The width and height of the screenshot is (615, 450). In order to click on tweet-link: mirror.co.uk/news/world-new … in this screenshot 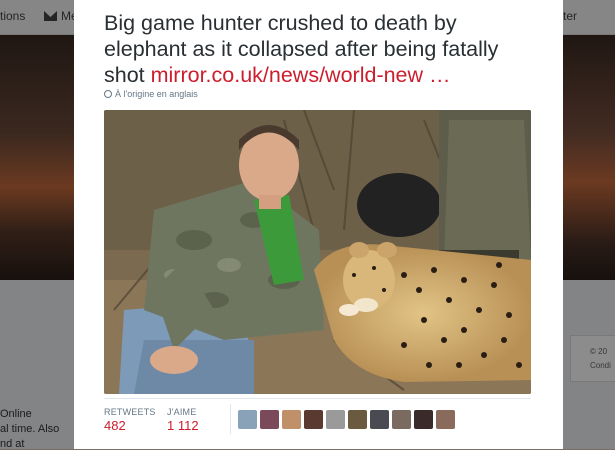, I will do `click(301, 75)`.